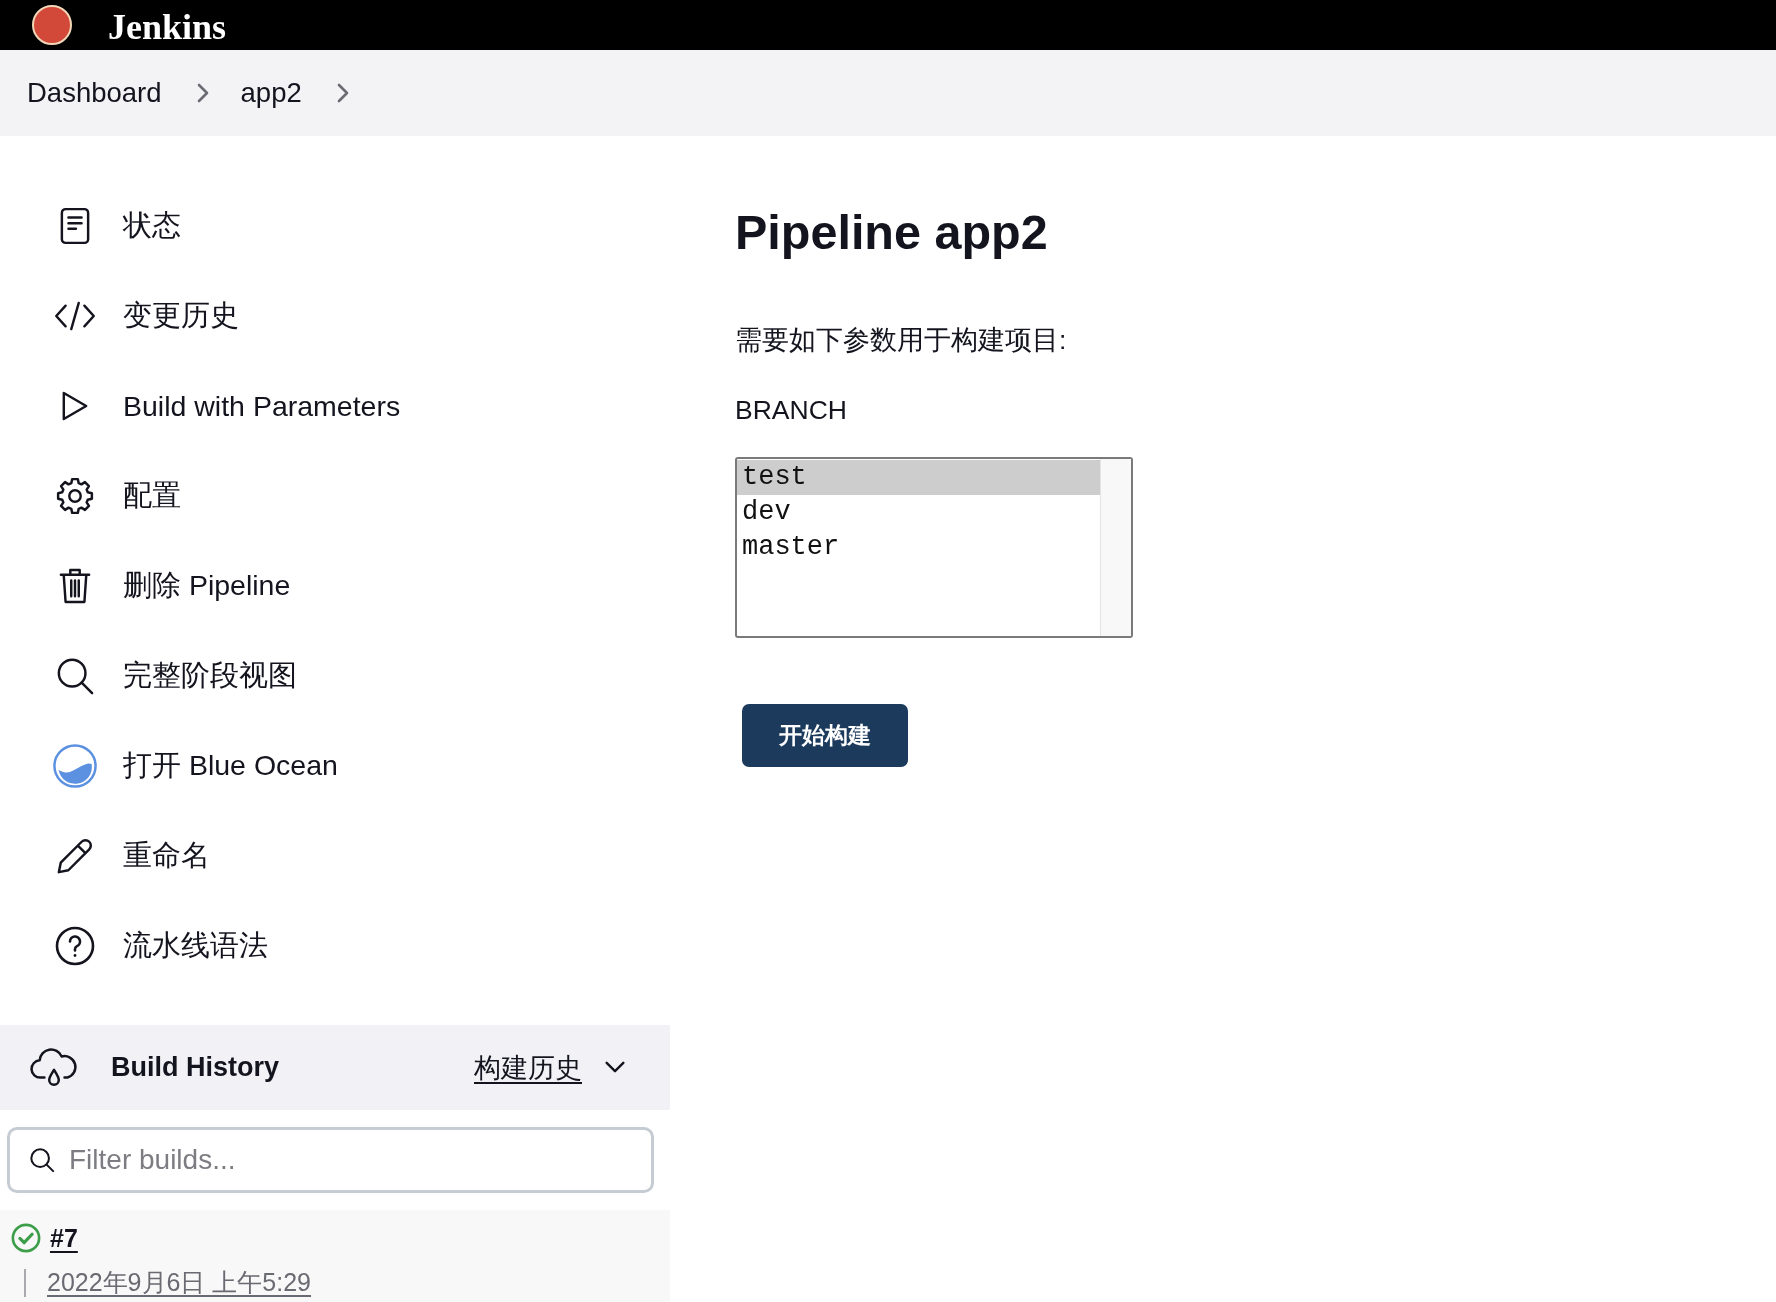  What do you see at coordinates (64, 1238) in the screenshot?
I see `build-number-link: #7` at bounding box center [64, 1238].